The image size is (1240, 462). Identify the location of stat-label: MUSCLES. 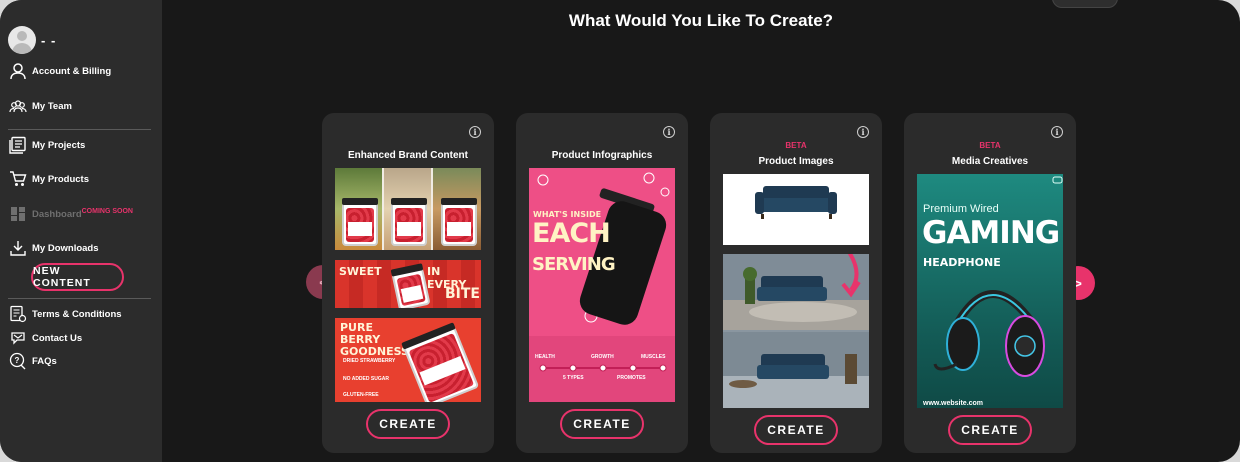
(653, 357).